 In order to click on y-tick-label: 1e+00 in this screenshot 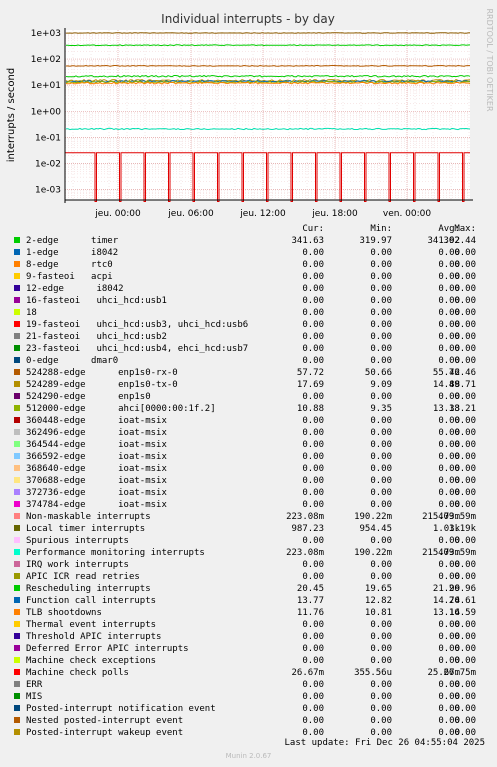, I will do `click(46, 112)`.